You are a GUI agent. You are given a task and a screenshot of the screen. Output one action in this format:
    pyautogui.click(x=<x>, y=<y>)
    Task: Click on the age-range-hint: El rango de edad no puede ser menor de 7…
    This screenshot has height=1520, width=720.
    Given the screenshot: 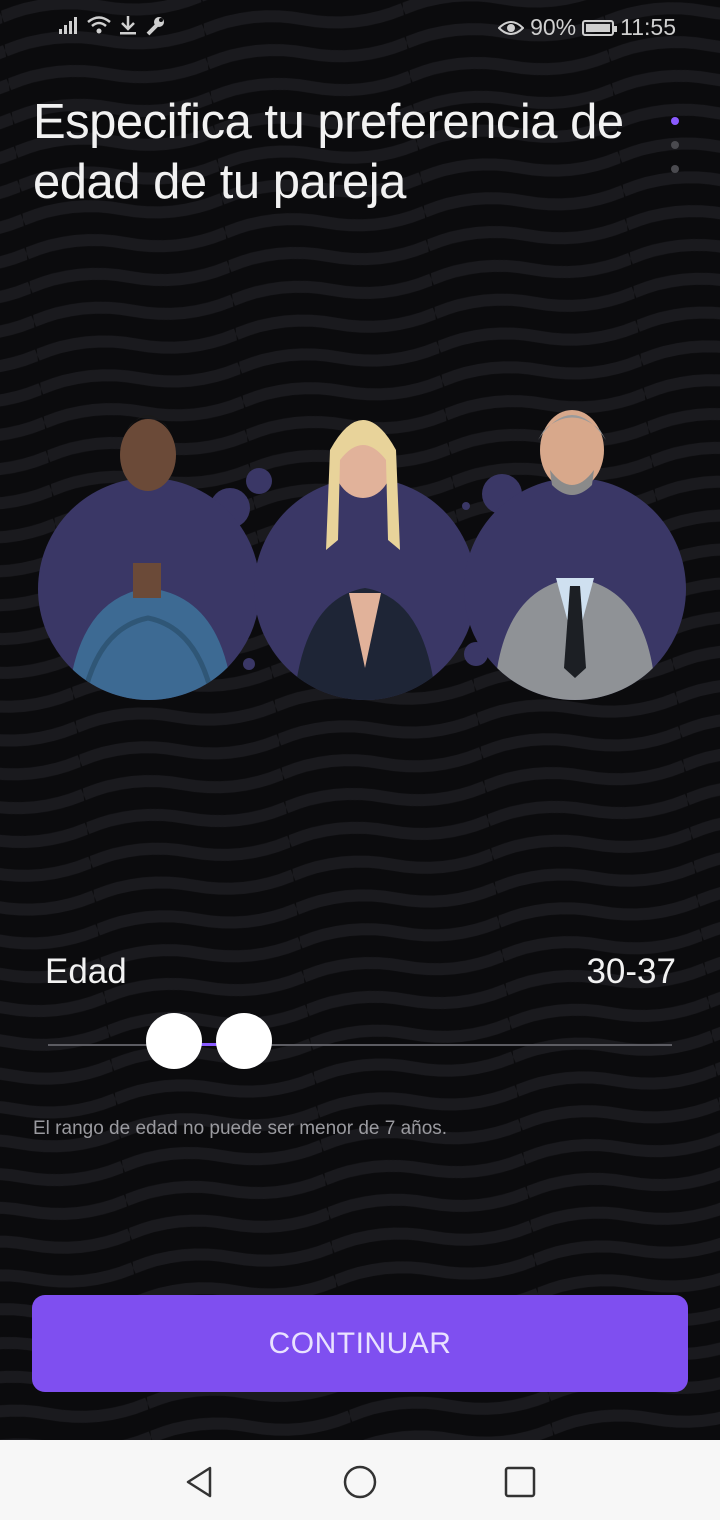 What is the action you would take?
    pyautogui.click(x=240, y=1128)
    